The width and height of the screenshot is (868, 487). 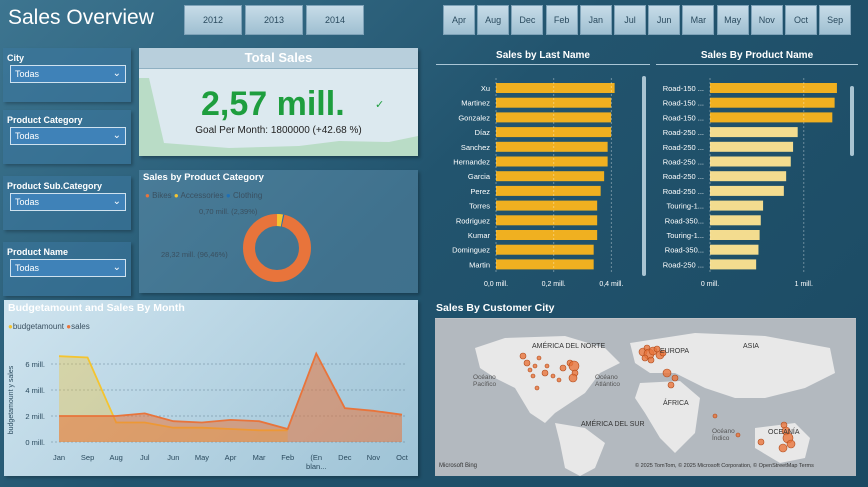 I want to click on x-tick-label: Dec, so click(x=345, y=457).